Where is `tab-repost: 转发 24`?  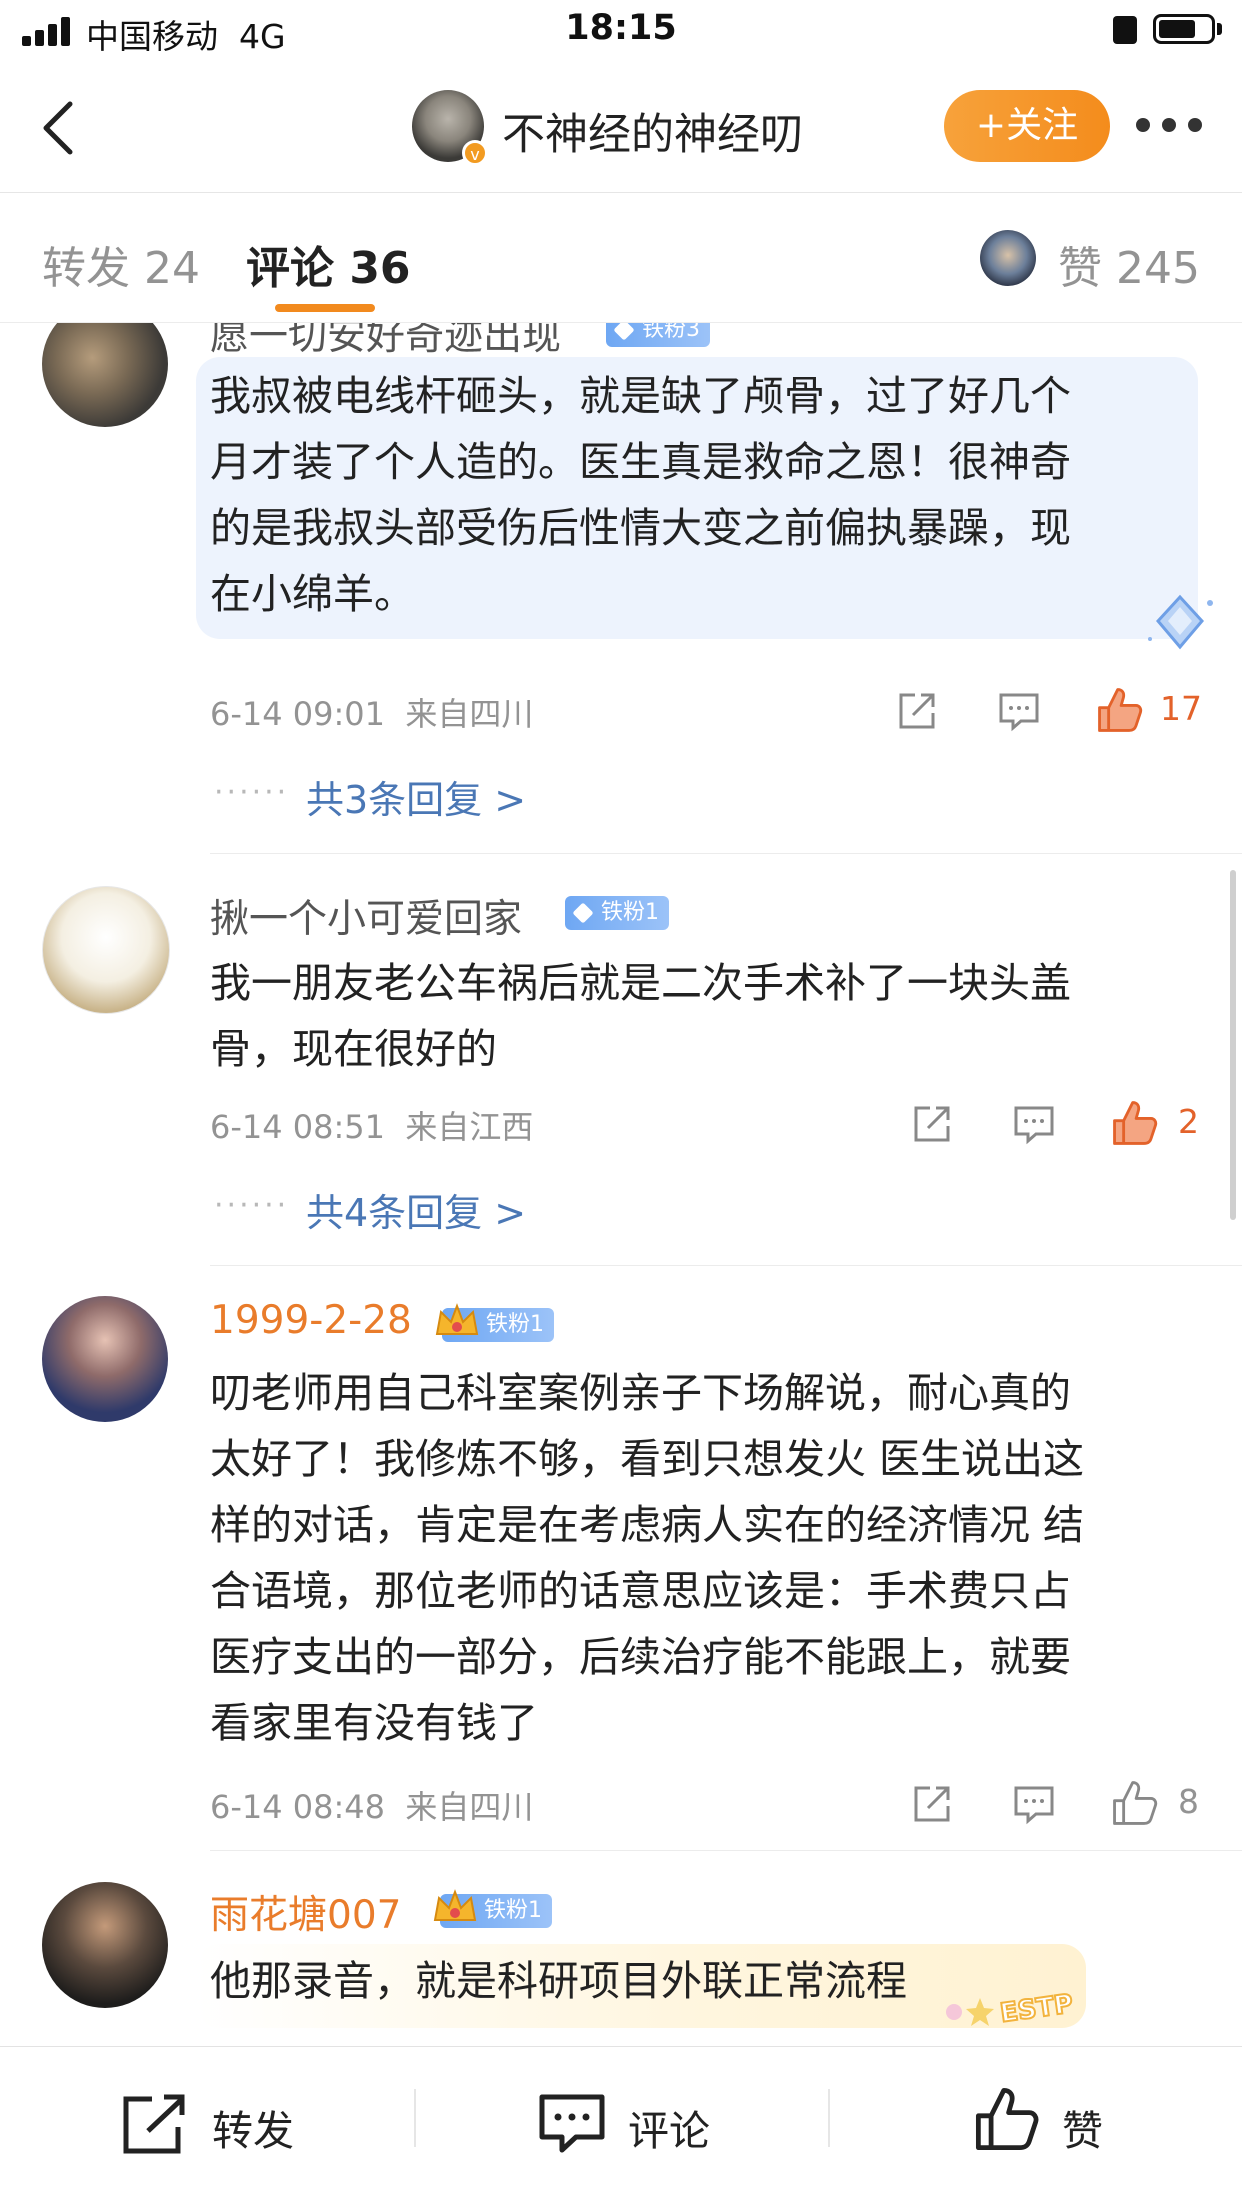 tab-repost: 转发 24 is located at coordinates (121, 264).